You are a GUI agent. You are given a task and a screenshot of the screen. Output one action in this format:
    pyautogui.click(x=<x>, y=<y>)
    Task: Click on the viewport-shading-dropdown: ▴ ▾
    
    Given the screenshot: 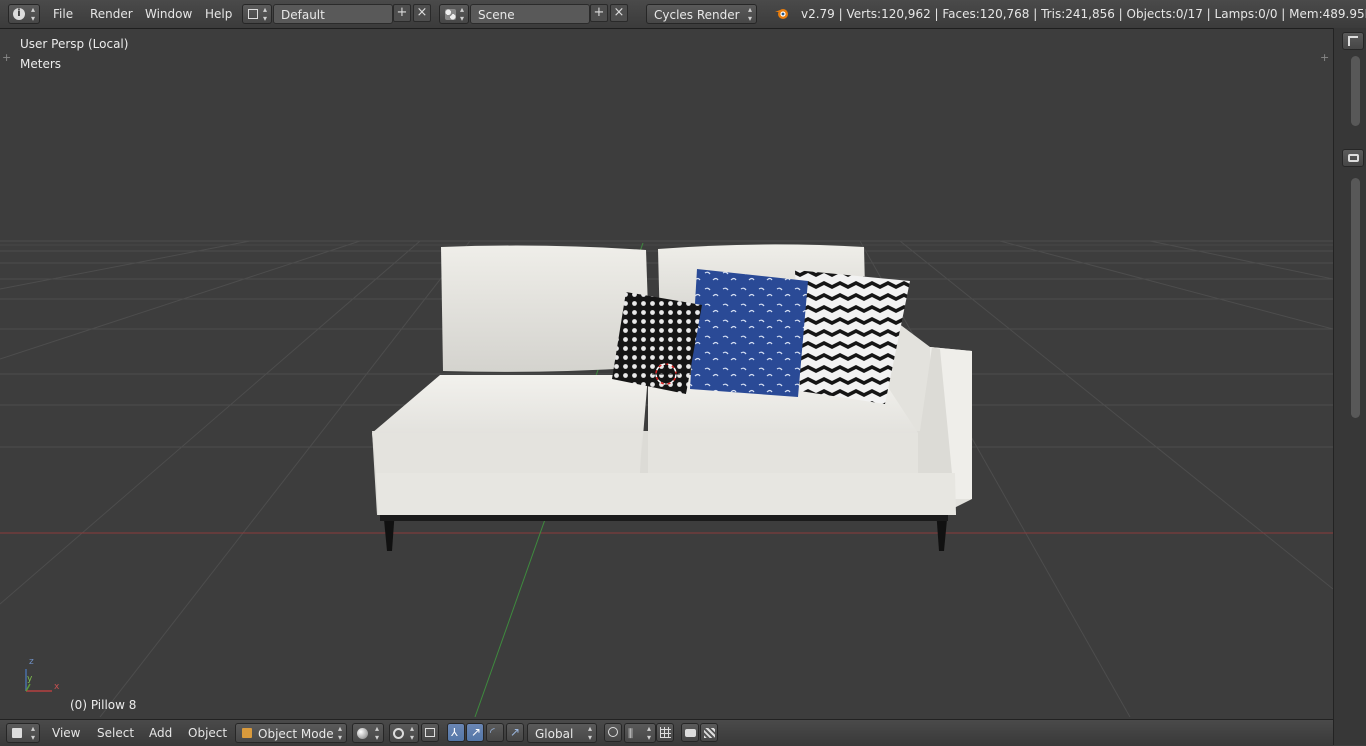 What is the action you would take?
    pyautogui.click(x=368, y=733)
    